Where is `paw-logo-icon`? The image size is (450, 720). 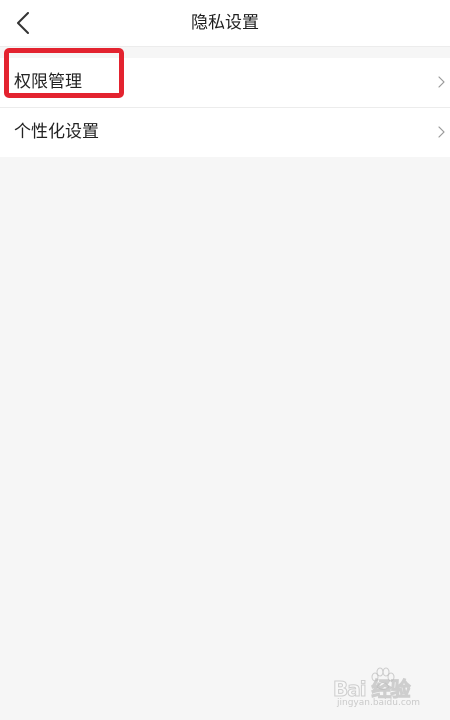
paw-logo-icon is located at coordinates (383, 678).